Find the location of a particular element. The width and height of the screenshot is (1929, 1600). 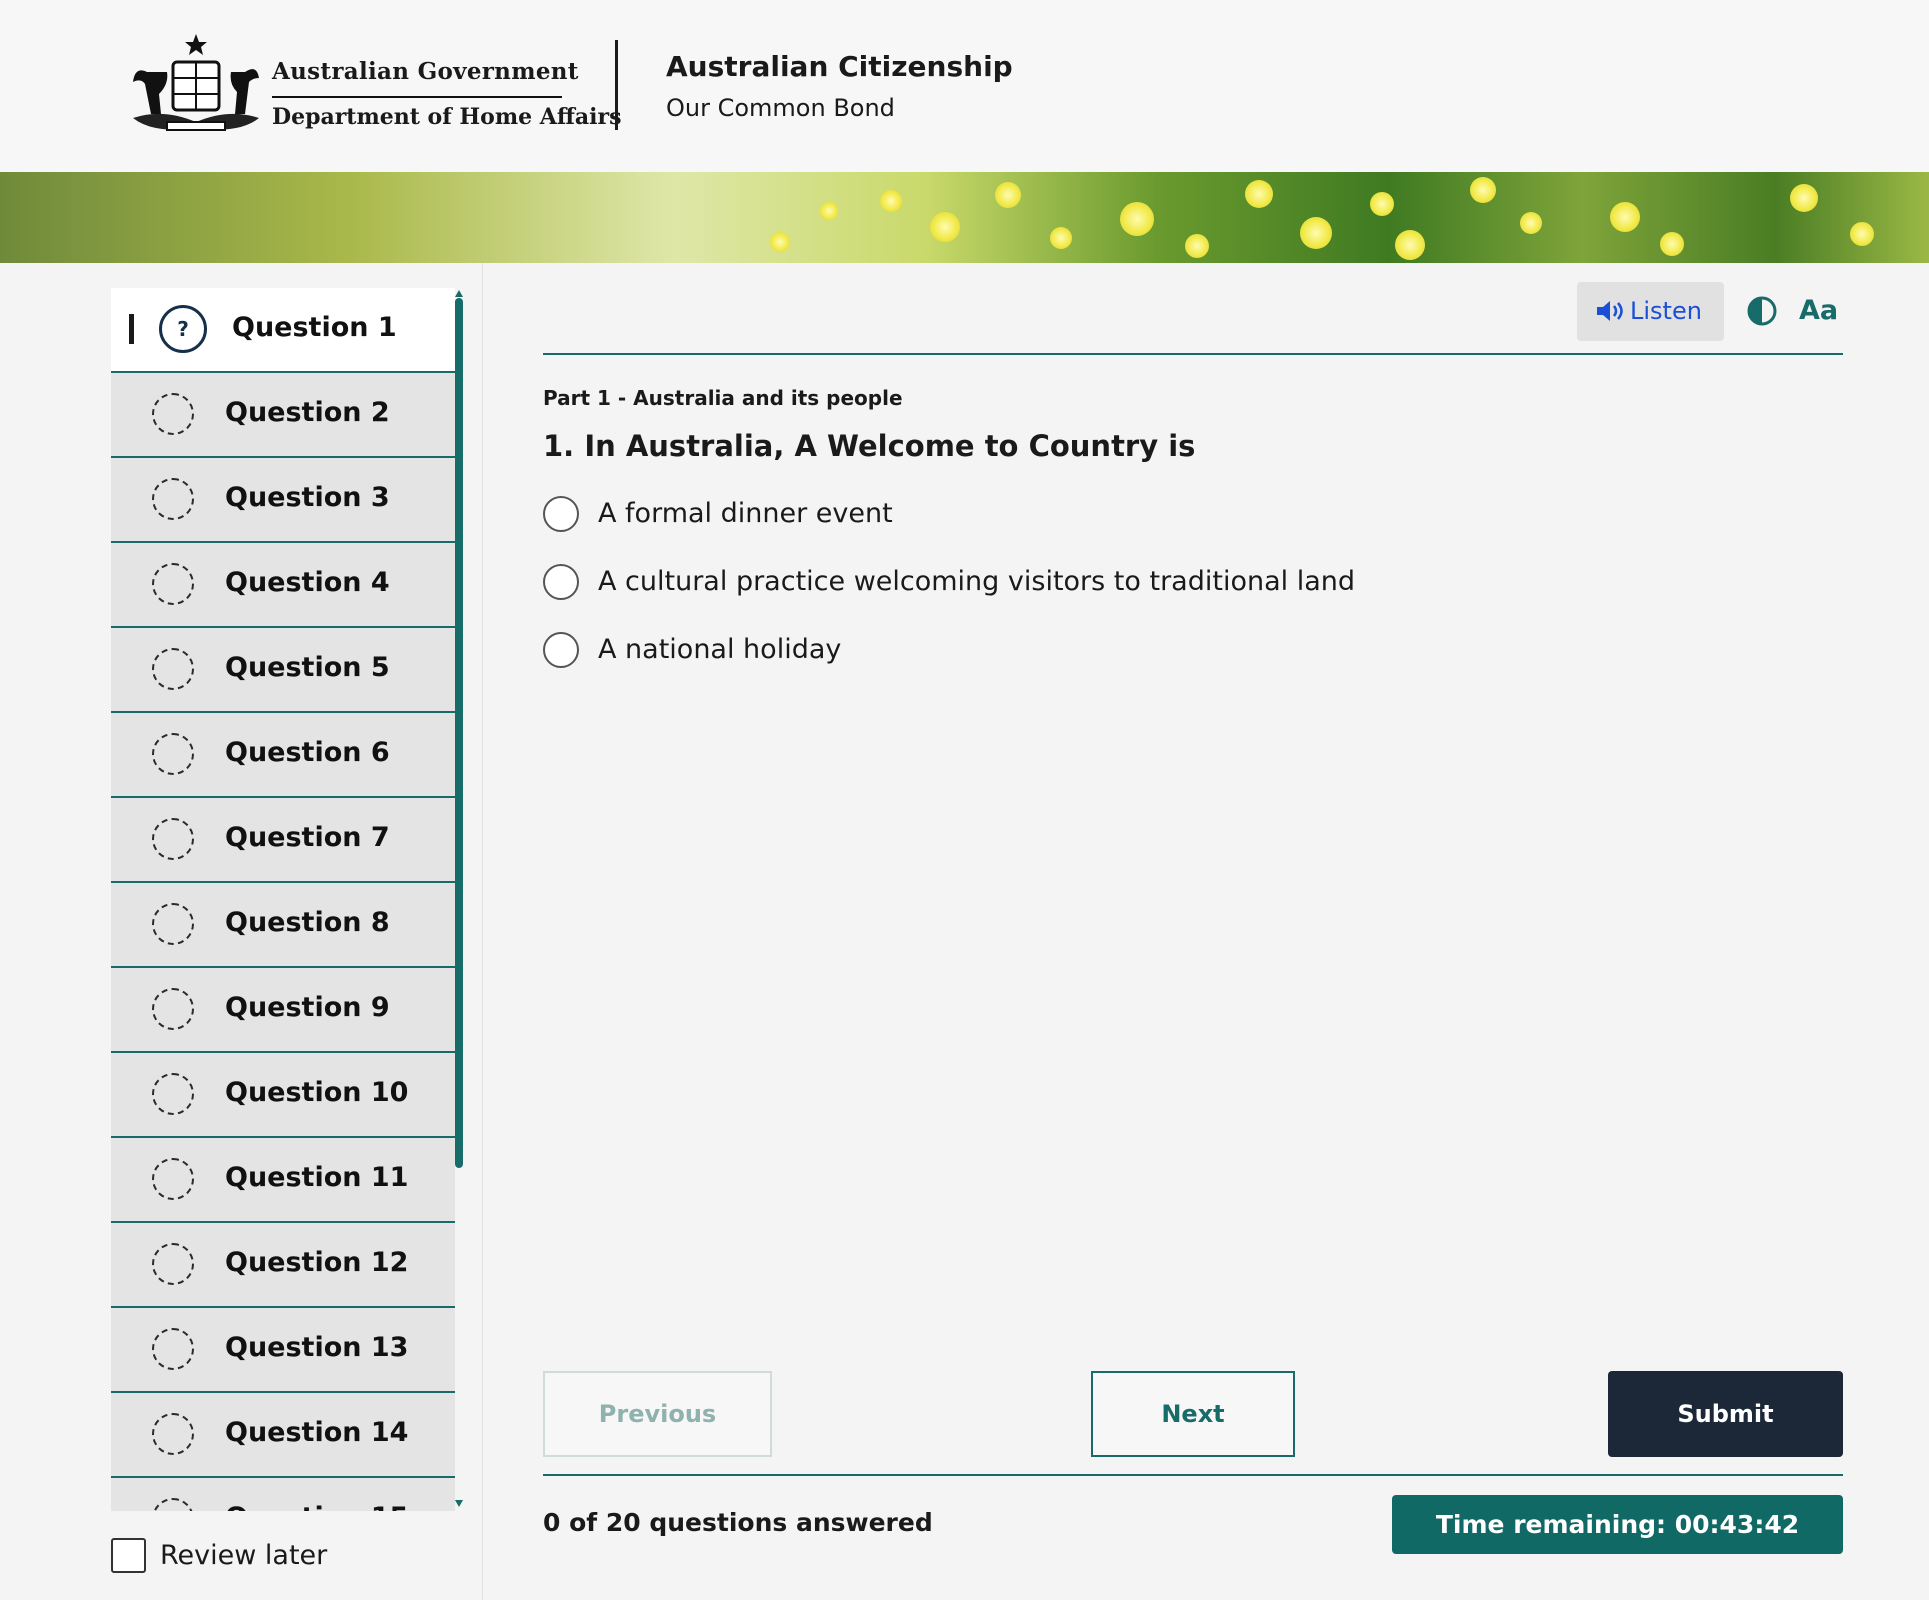

question-nav-item-6: Question 6 is located at coordinates (283, 753).